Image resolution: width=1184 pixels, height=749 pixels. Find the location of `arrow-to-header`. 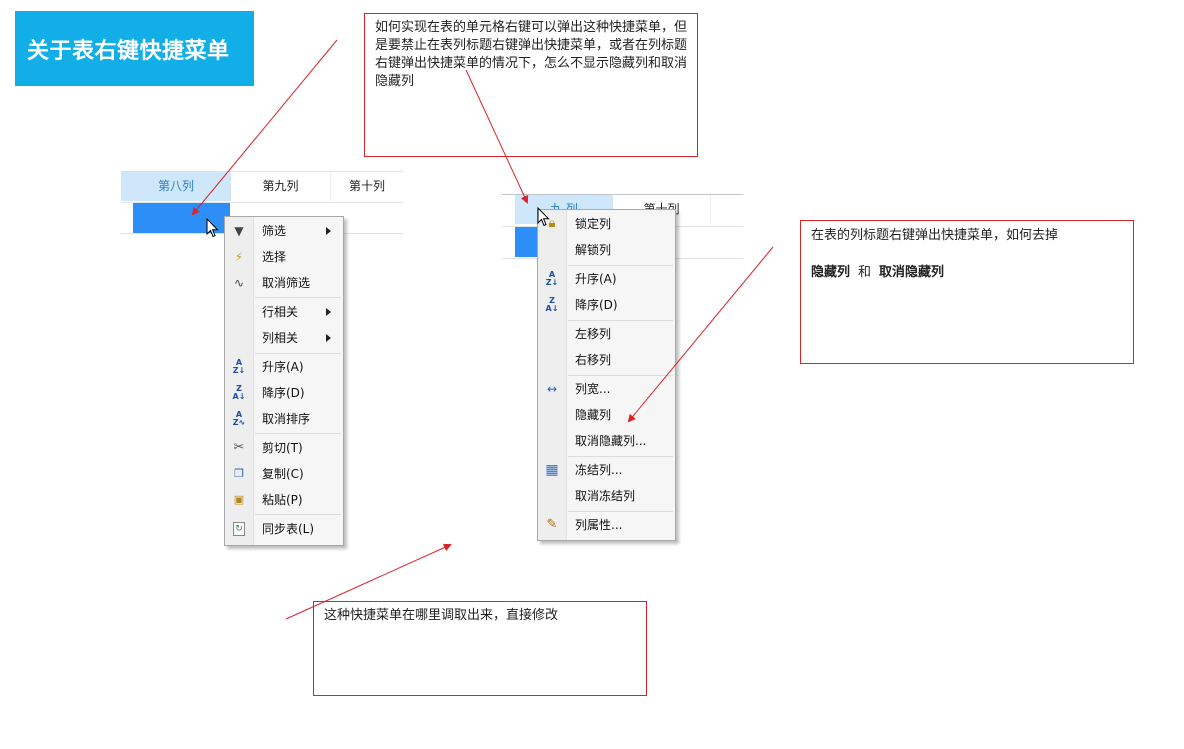

arrow-to-header is located at coordinates (497, 136).